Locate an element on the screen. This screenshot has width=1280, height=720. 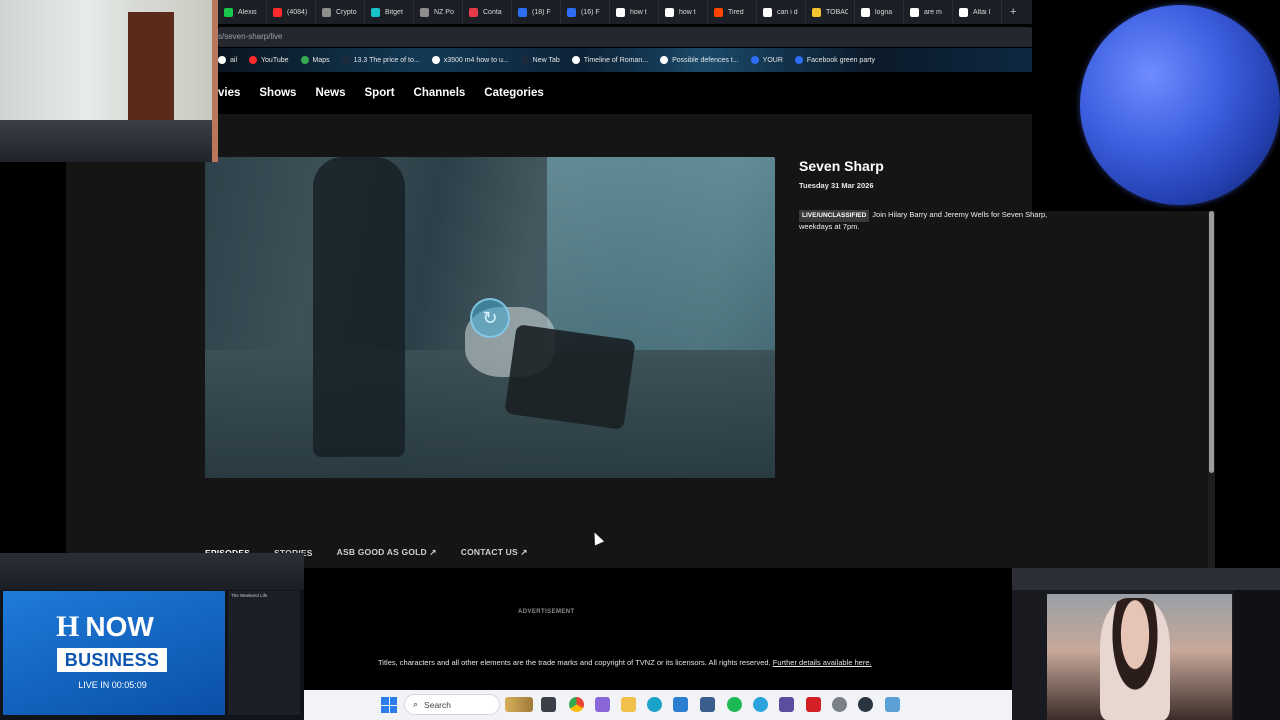
bookmark-item: ail is located at coordinates (227, 60).